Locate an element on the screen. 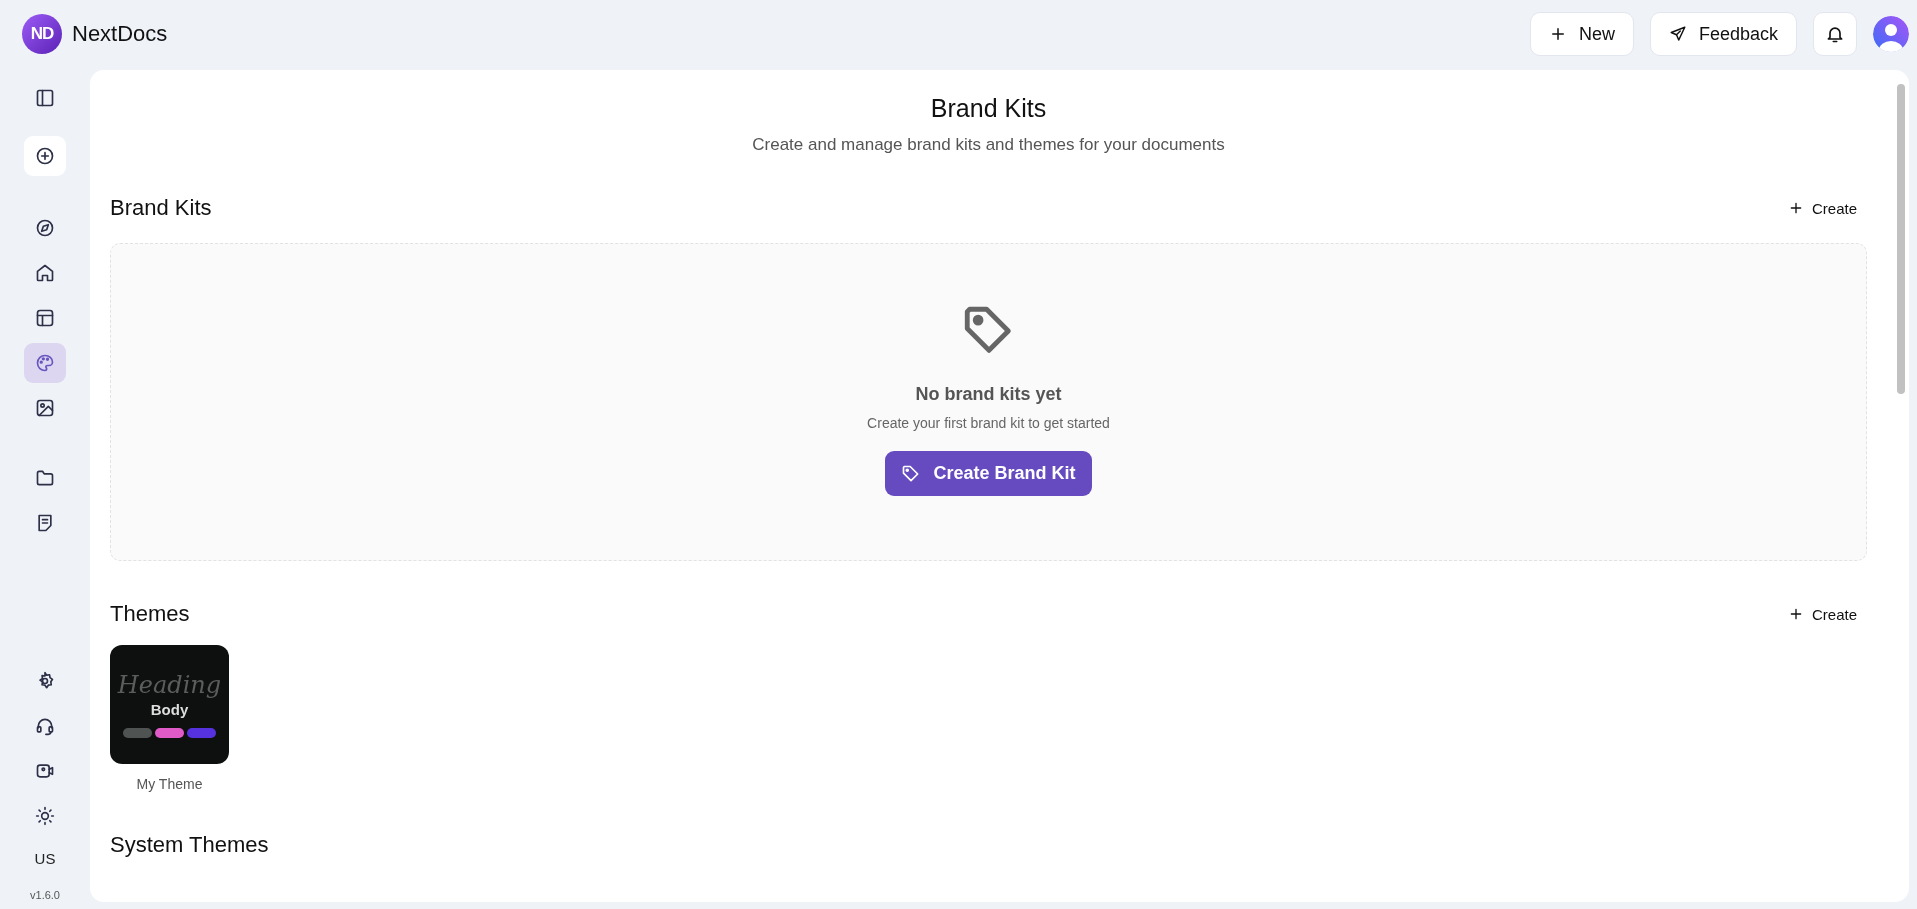  bell-icon is located at coordinates (1835, 34).